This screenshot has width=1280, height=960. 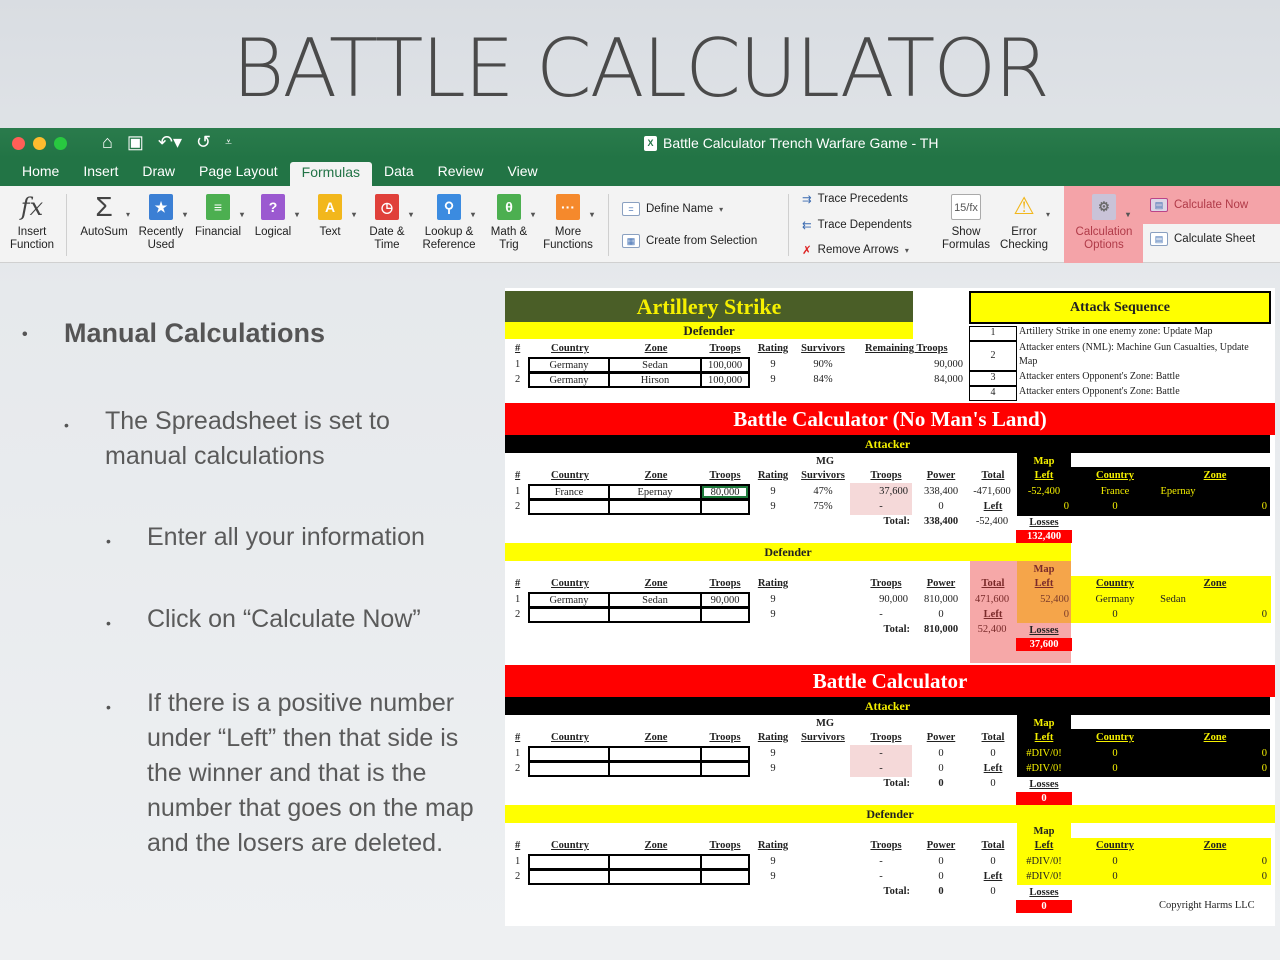 I want to click on text-button: A ▾ Text, so click(x=333, y=215).